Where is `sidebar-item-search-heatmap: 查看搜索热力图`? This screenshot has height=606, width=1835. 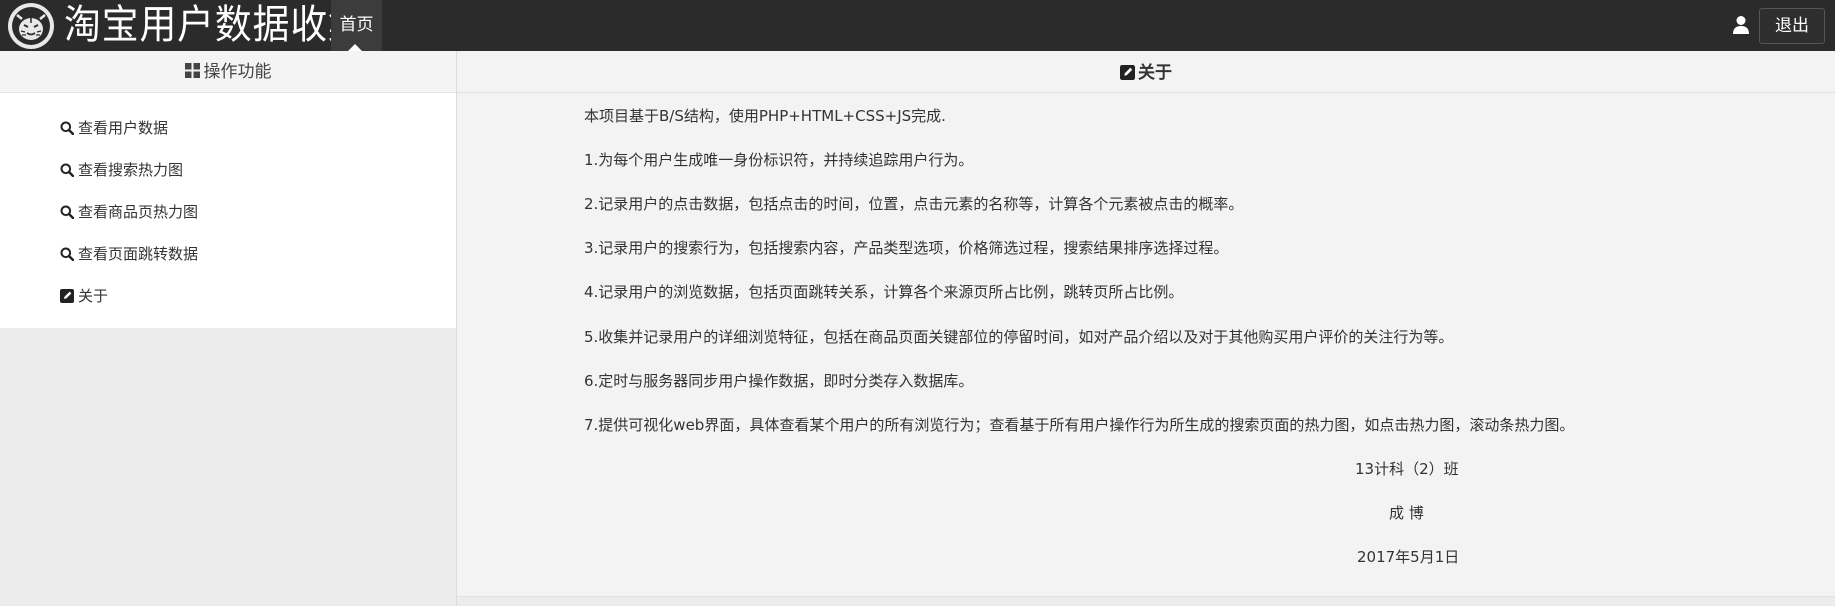 sidebar-item-search-heatmap: 查看搜索热力图 is located at coordinates (121, 170).